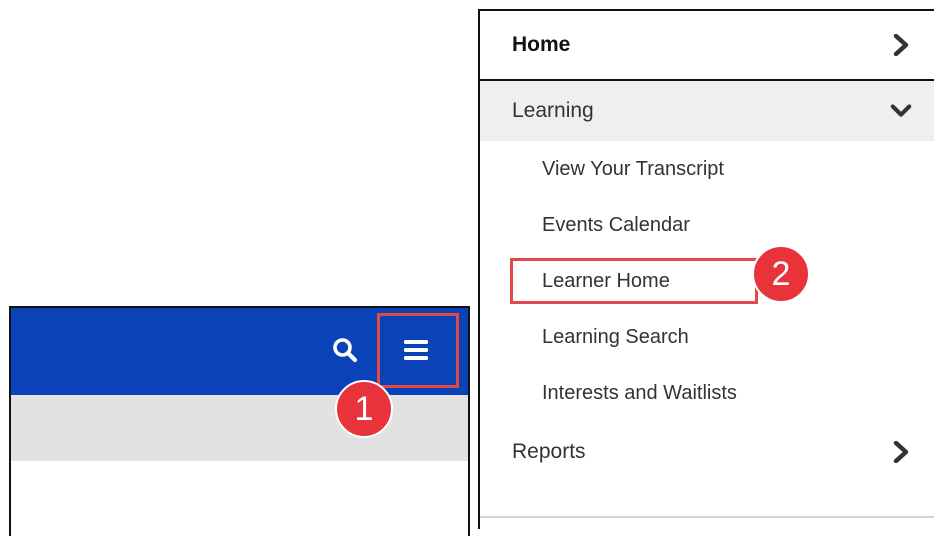 The width and height of the screenshot is (934, 536). Describe the element at coordinates (615, 337) in the screenshot. I see `submenu-item-learning-search: Learning Search` at that location.